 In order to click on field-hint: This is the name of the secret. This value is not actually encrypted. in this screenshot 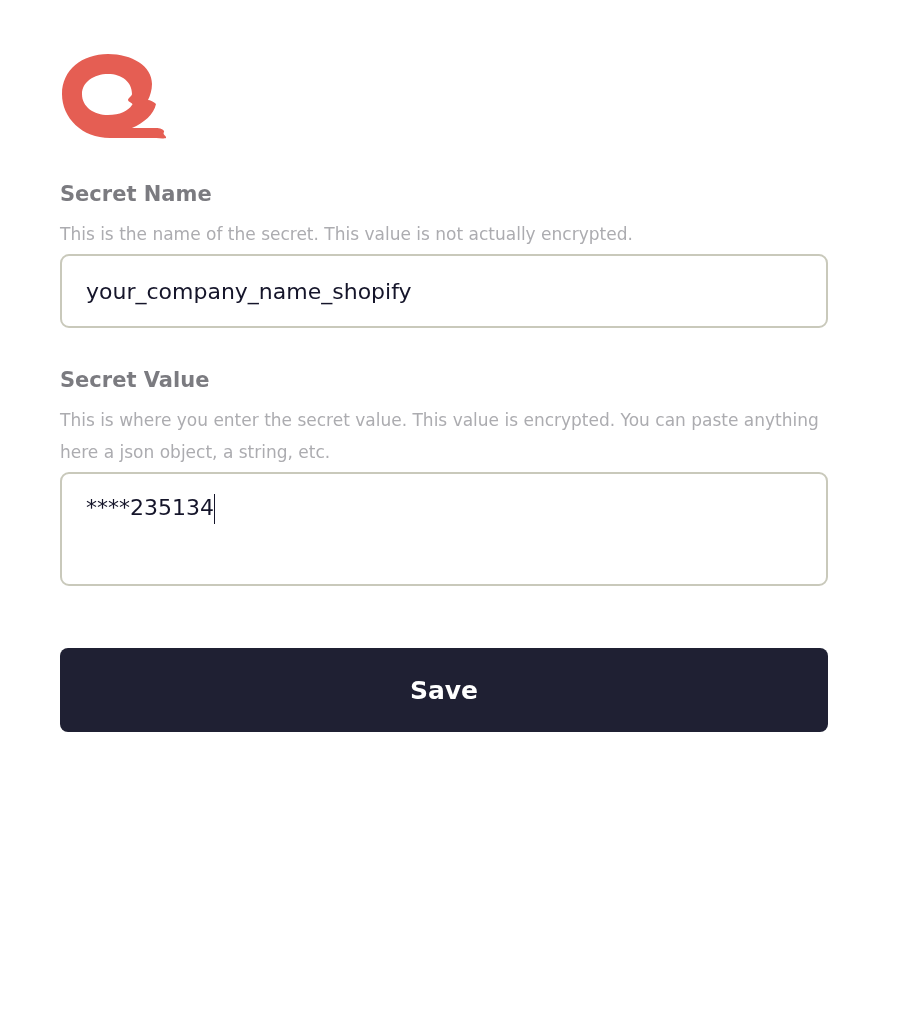, I will do `click(347, 234)`.